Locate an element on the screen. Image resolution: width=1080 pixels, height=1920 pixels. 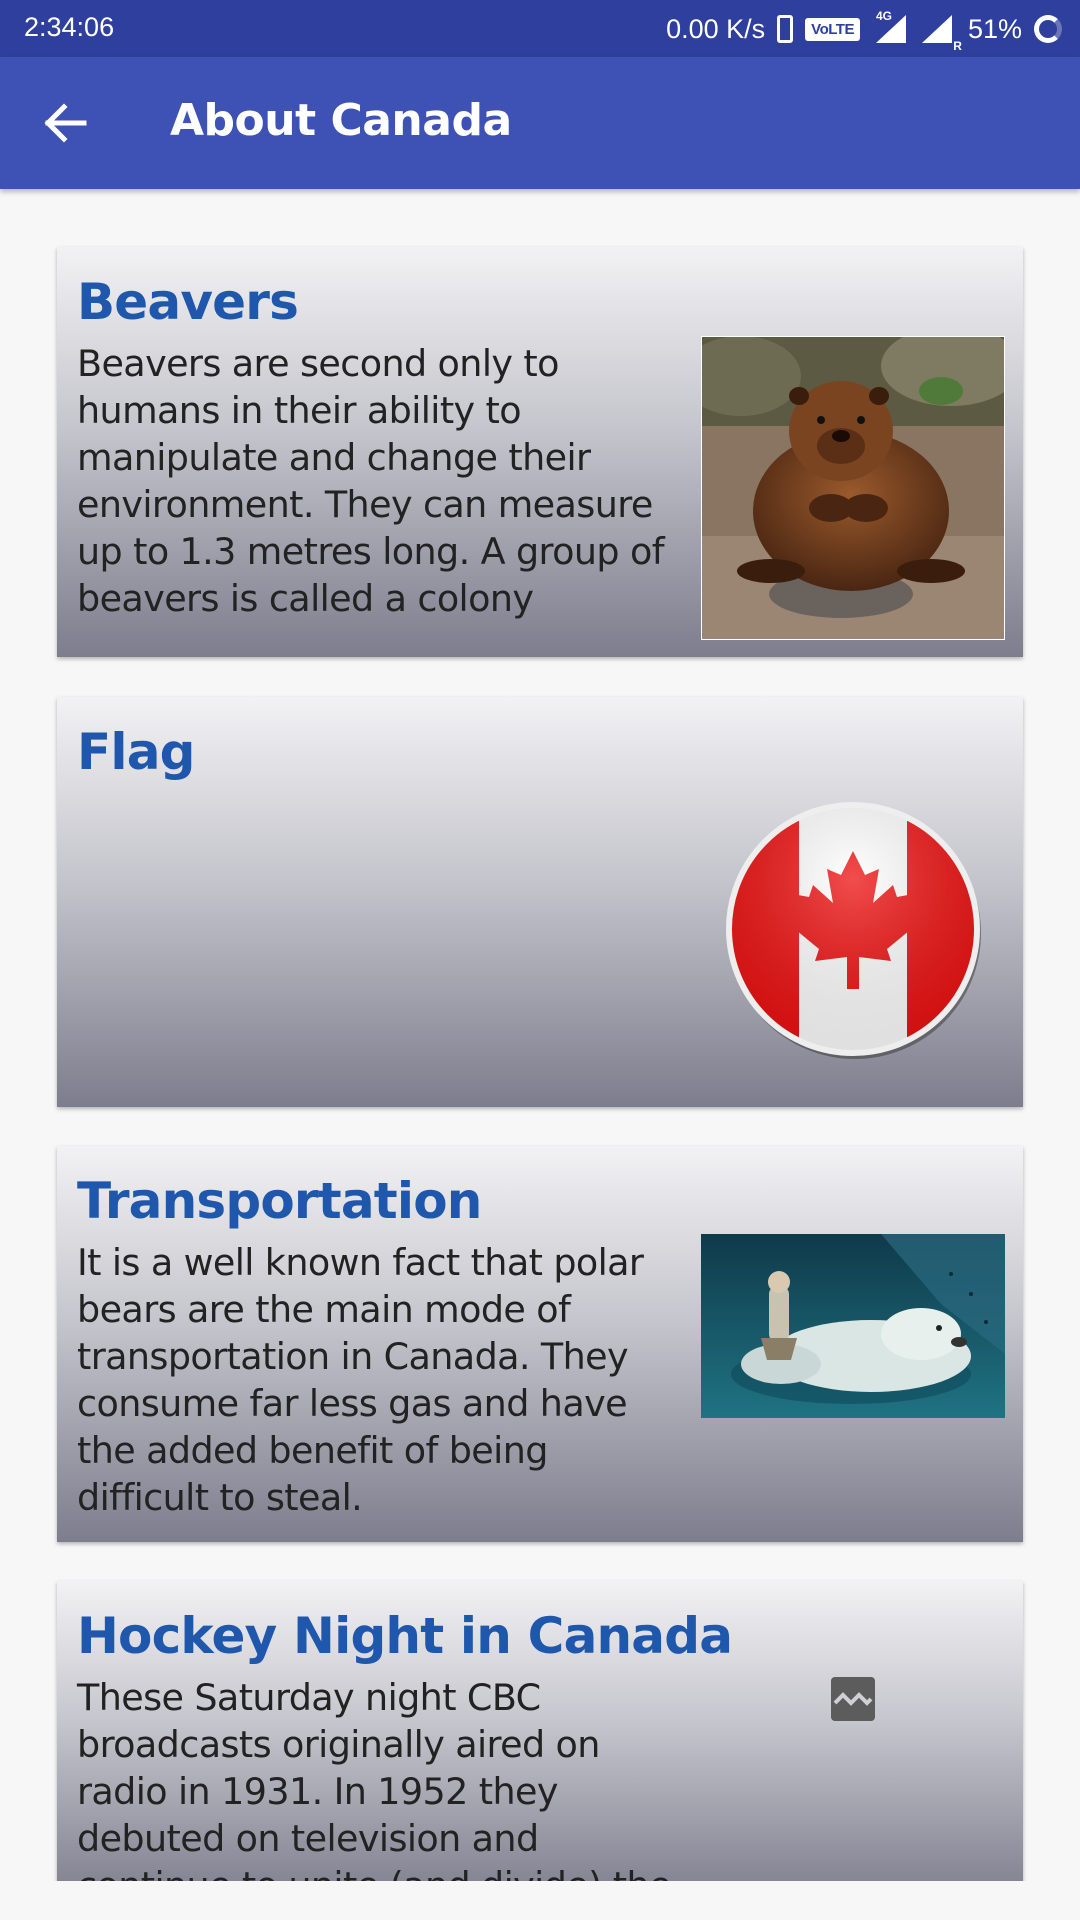
card-title: Transportation is located at coordinates (279, 1201).